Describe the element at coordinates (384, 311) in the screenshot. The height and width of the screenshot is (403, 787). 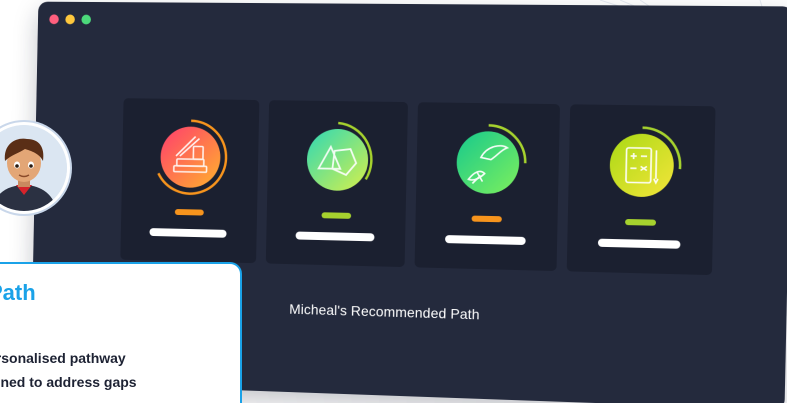
I see `recommended-path-title: Micheal's Recommended Path` at that location.